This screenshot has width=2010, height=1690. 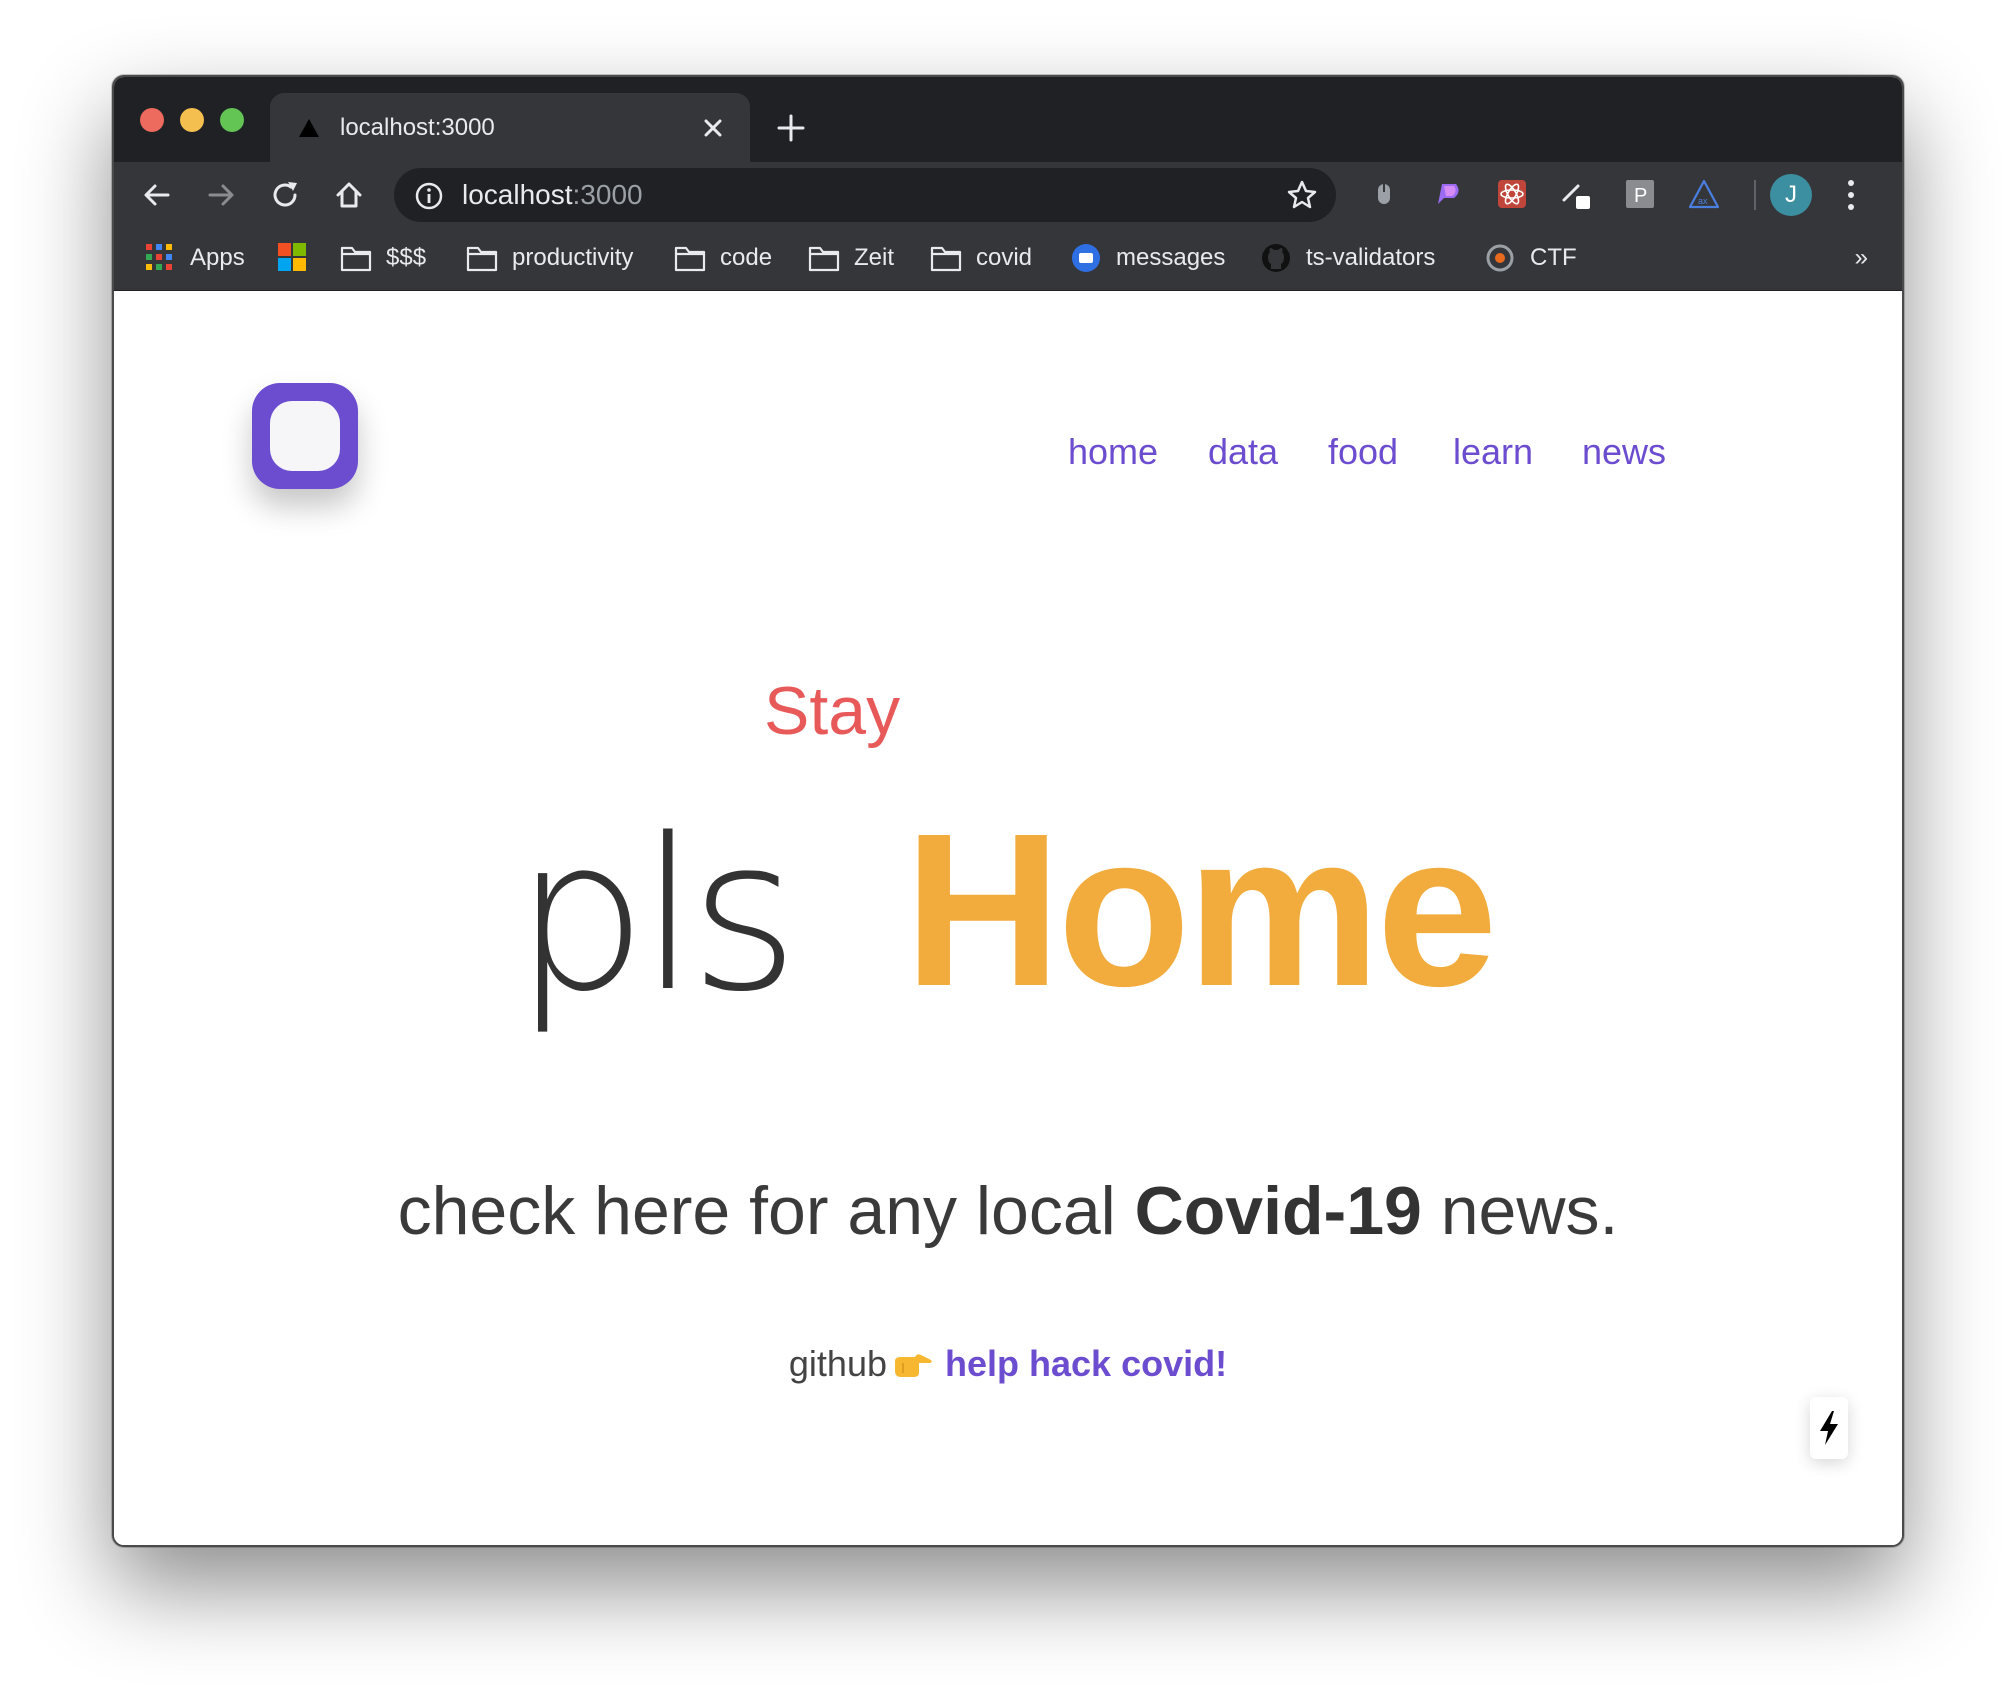 I want to click on profile-avatar: J, so click(x=1791, y=195).